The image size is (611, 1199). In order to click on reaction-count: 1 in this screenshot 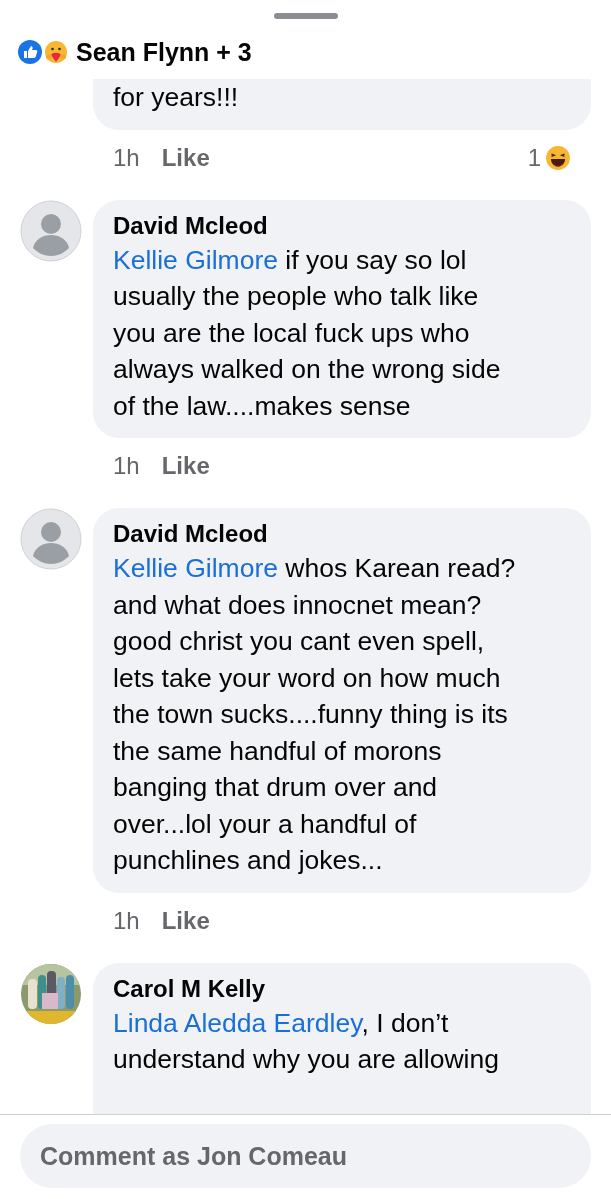, I will do `click(534, 157)`.